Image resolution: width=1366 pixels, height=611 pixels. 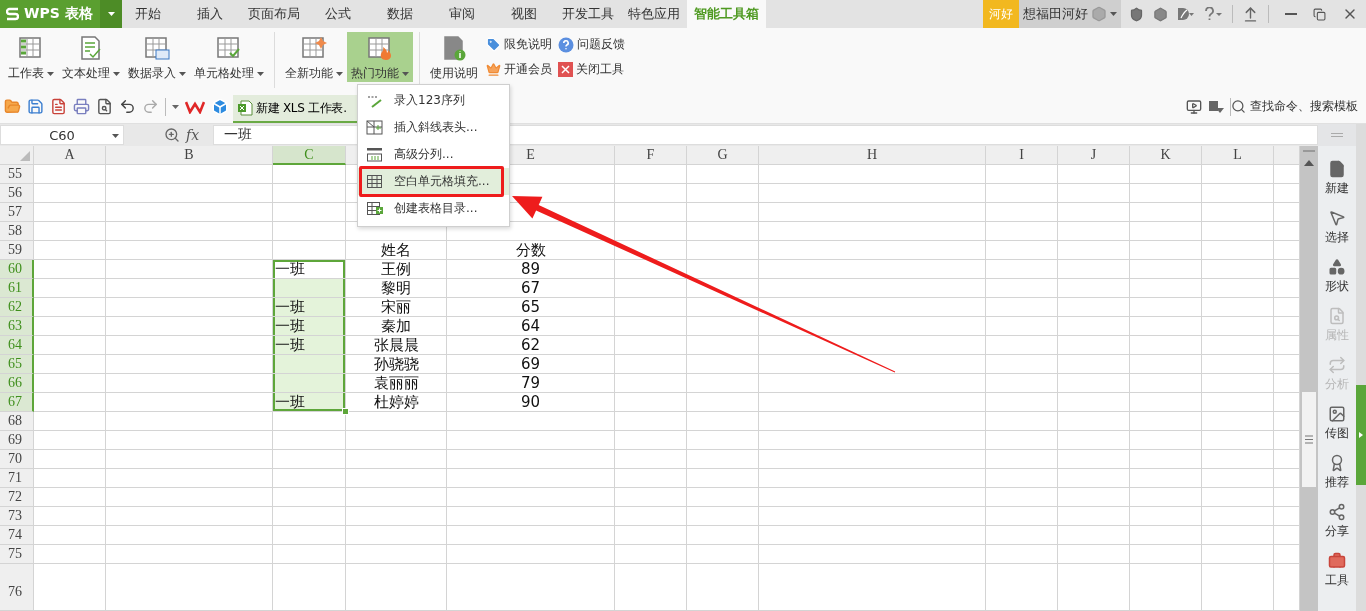 I want to click on ribbon-tab: 页面布局, so click(x=274, y=14).